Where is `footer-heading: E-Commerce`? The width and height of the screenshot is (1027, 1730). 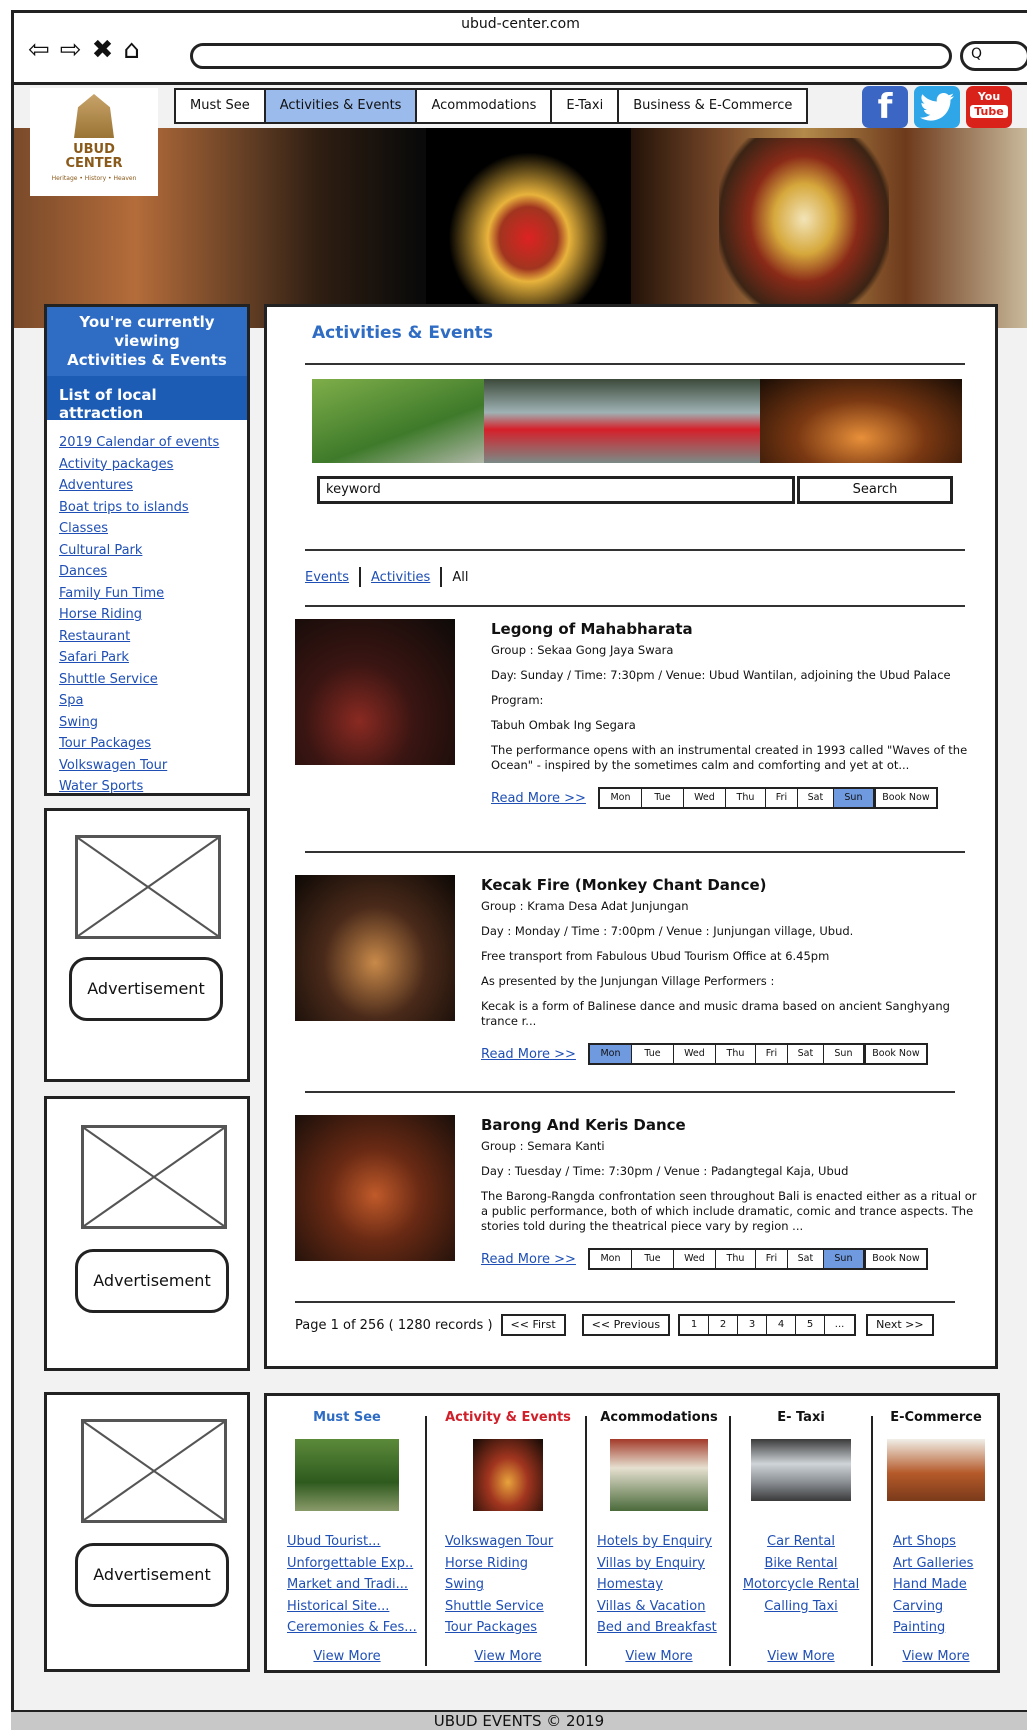 footer-heading: E-Commerce is located at coordinates (936, 1417).